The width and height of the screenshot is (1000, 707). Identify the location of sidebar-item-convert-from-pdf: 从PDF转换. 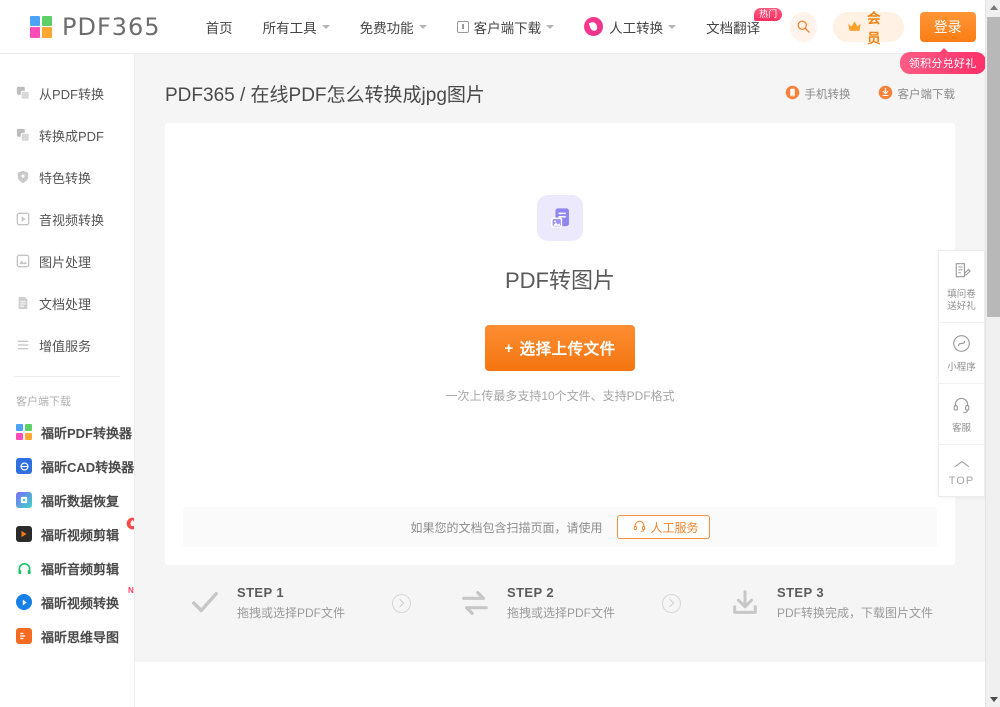
(67, 93).